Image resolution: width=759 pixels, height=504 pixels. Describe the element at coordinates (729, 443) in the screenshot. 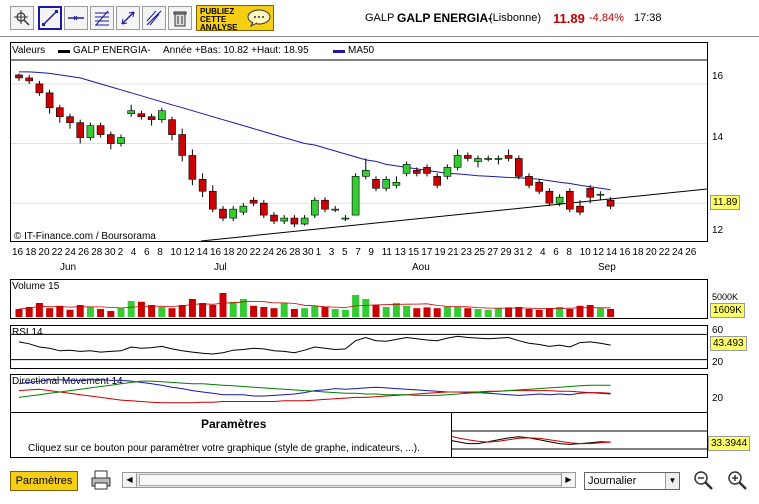

I see `stoch-last-tag: 33.3944` at that location.